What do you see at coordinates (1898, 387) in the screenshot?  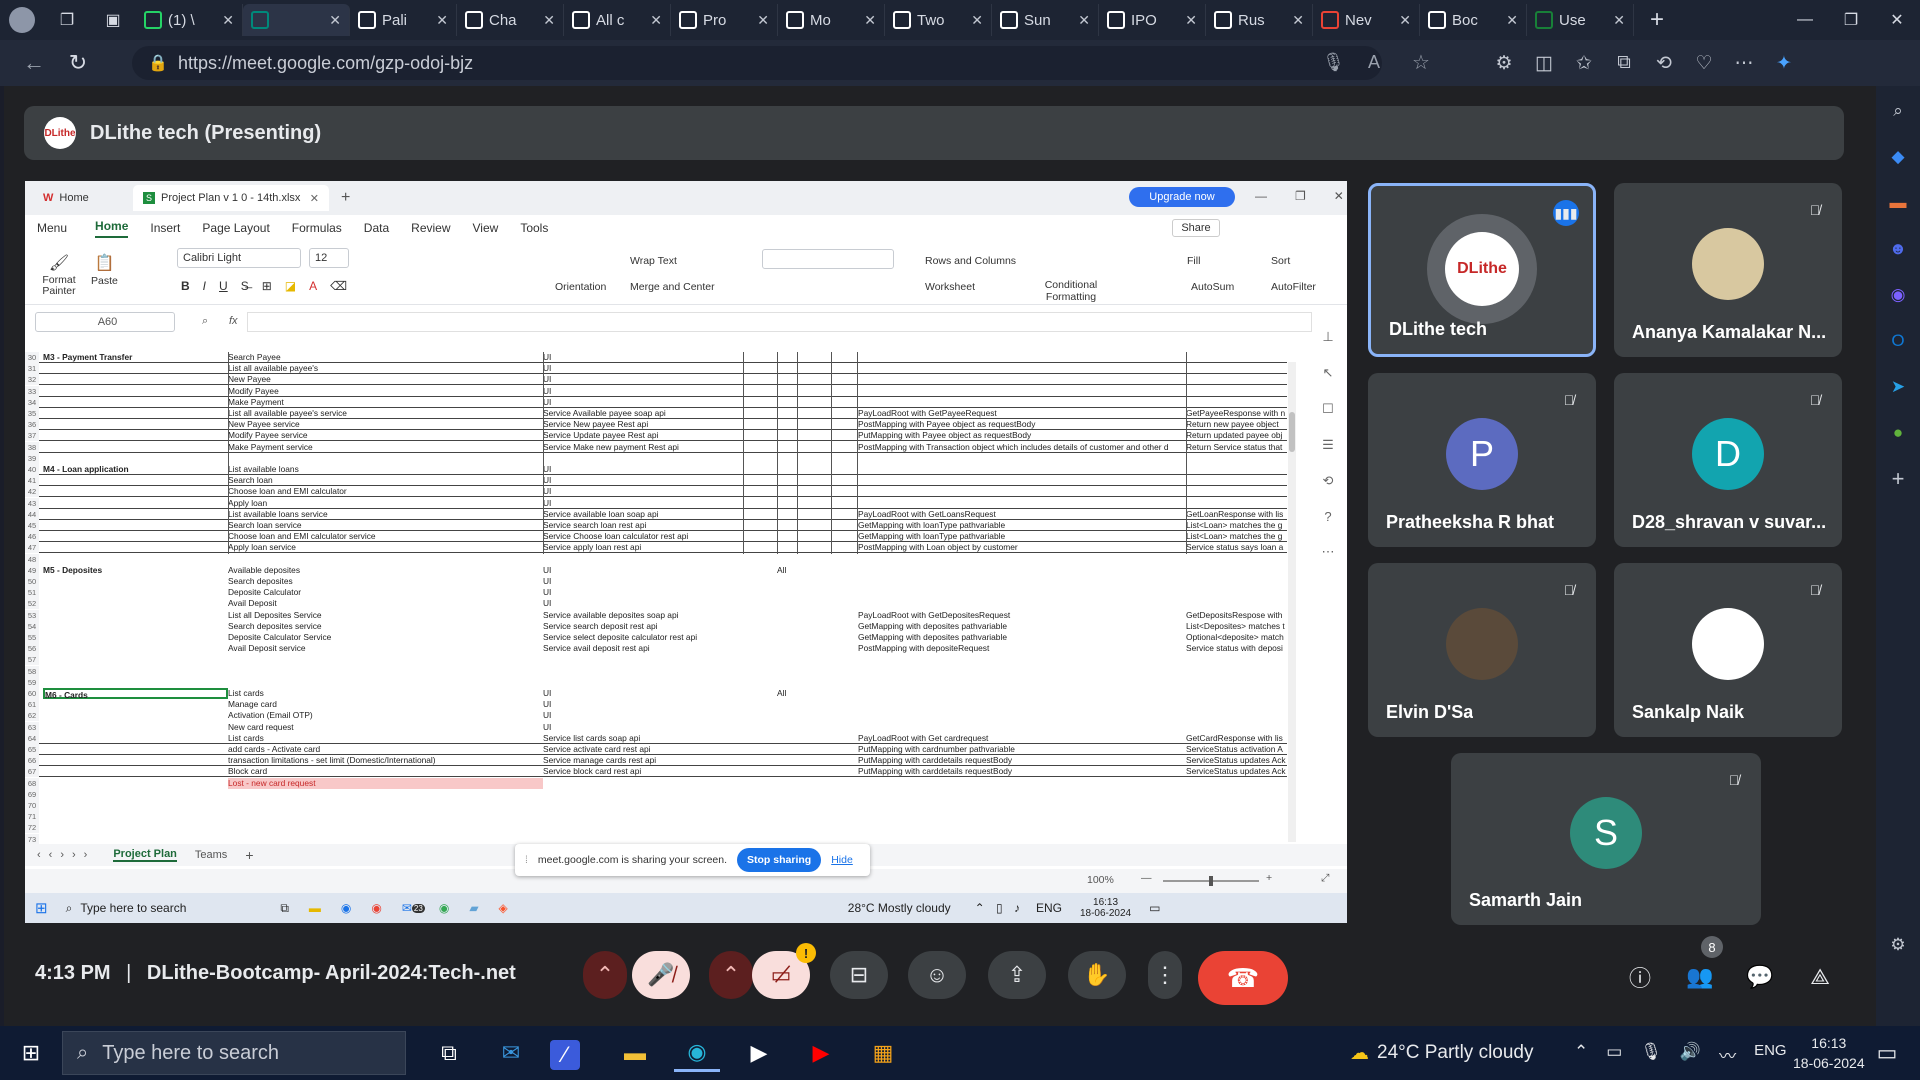 I see `send-icon: ➤` at bounding box center [1898, 387].